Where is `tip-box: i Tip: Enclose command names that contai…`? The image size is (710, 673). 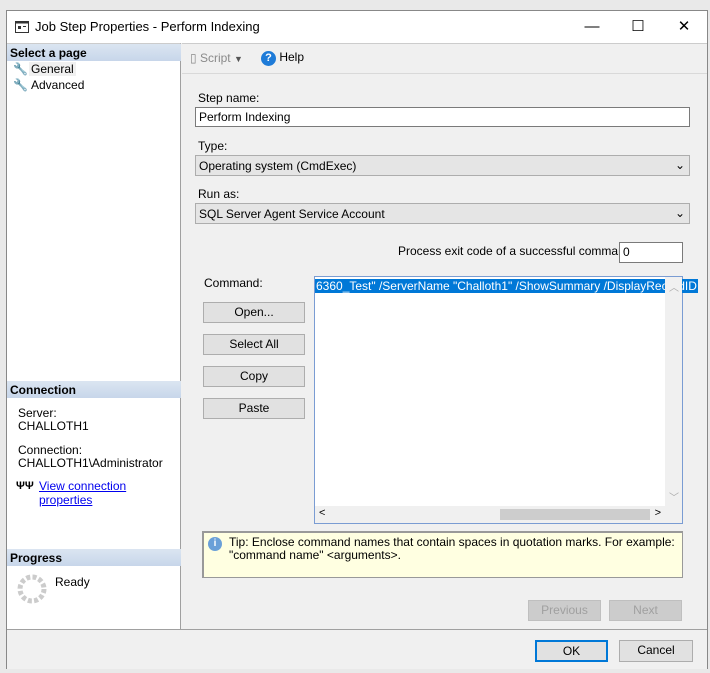
tip-box: i Tip: Enclose command names that contai… is located at coordinates (442, 554).